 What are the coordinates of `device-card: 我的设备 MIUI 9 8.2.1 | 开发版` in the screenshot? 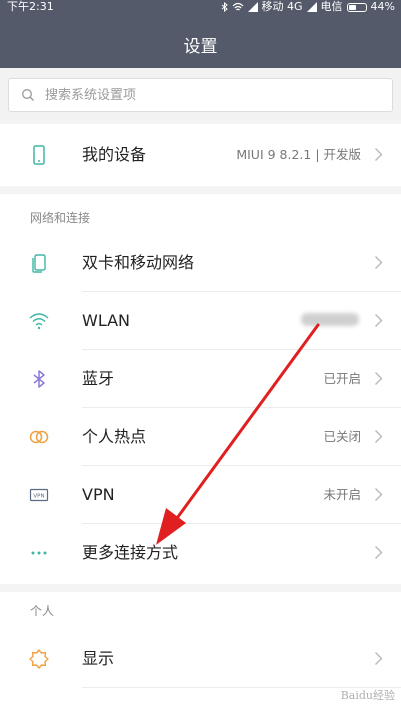 It's located at (200, 155).